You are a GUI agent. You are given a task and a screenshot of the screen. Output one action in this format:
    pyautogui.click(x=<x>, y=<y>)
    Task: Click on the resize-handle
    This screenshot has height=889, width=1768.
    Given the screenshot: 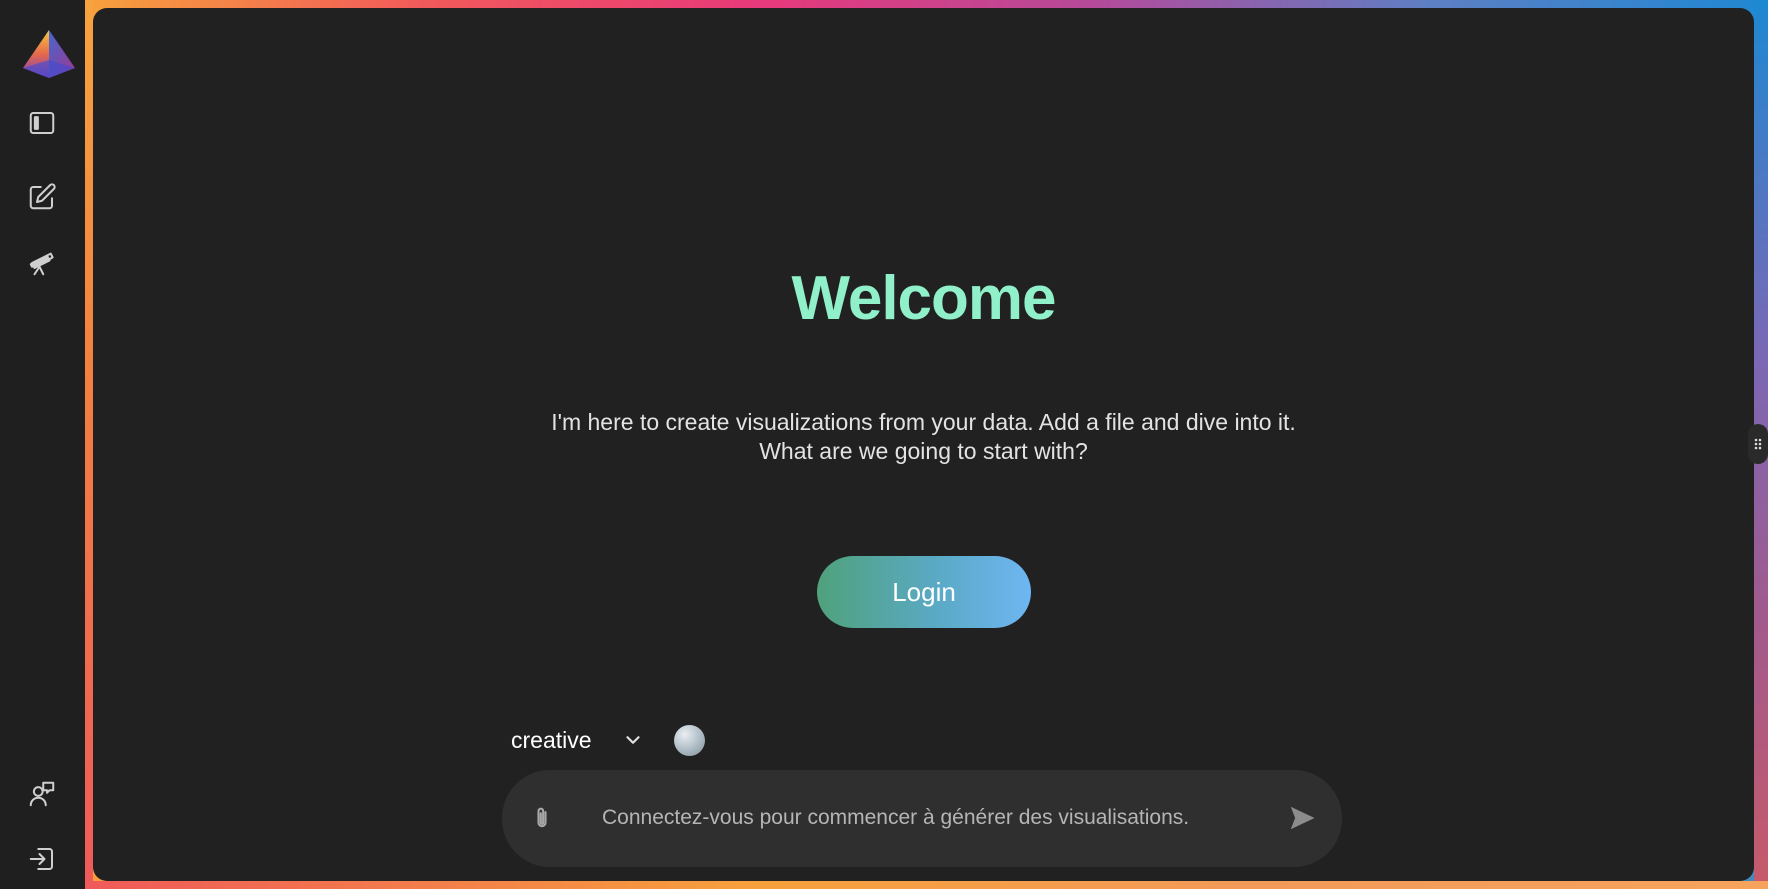 What is the action you would take?
    pyautogui.click(x=1758, y=444)
    